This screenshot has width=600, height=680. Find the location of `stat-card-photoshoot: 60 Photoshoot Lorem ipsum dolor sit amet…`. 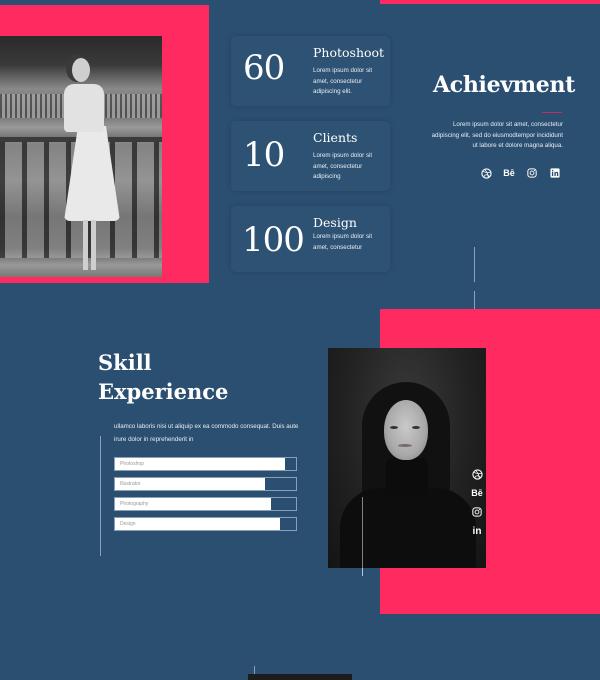

stat-card-photoshoot: 60 Photoshoot Lorem ipsum dolor sit amet… is located at coordinates (310, 71).